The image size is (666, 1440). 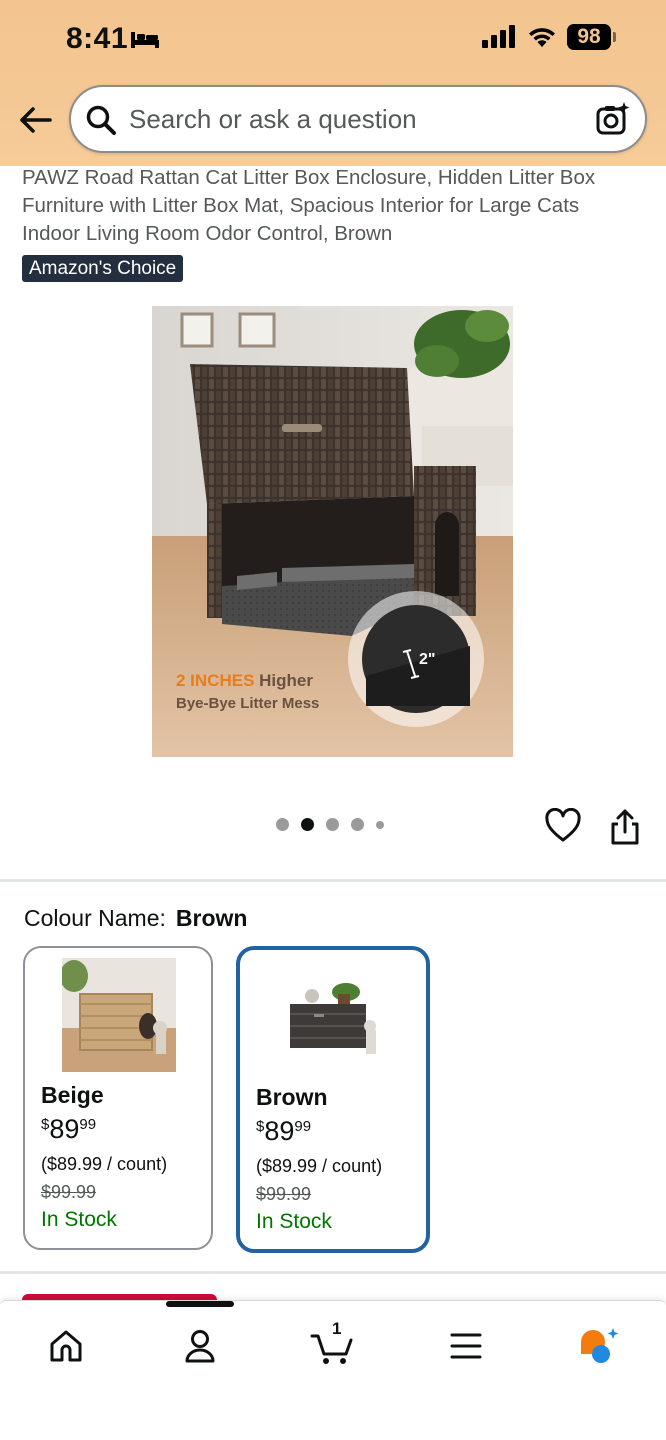 I want to click on cellular-signal-icon, so click(x=498, y=36).